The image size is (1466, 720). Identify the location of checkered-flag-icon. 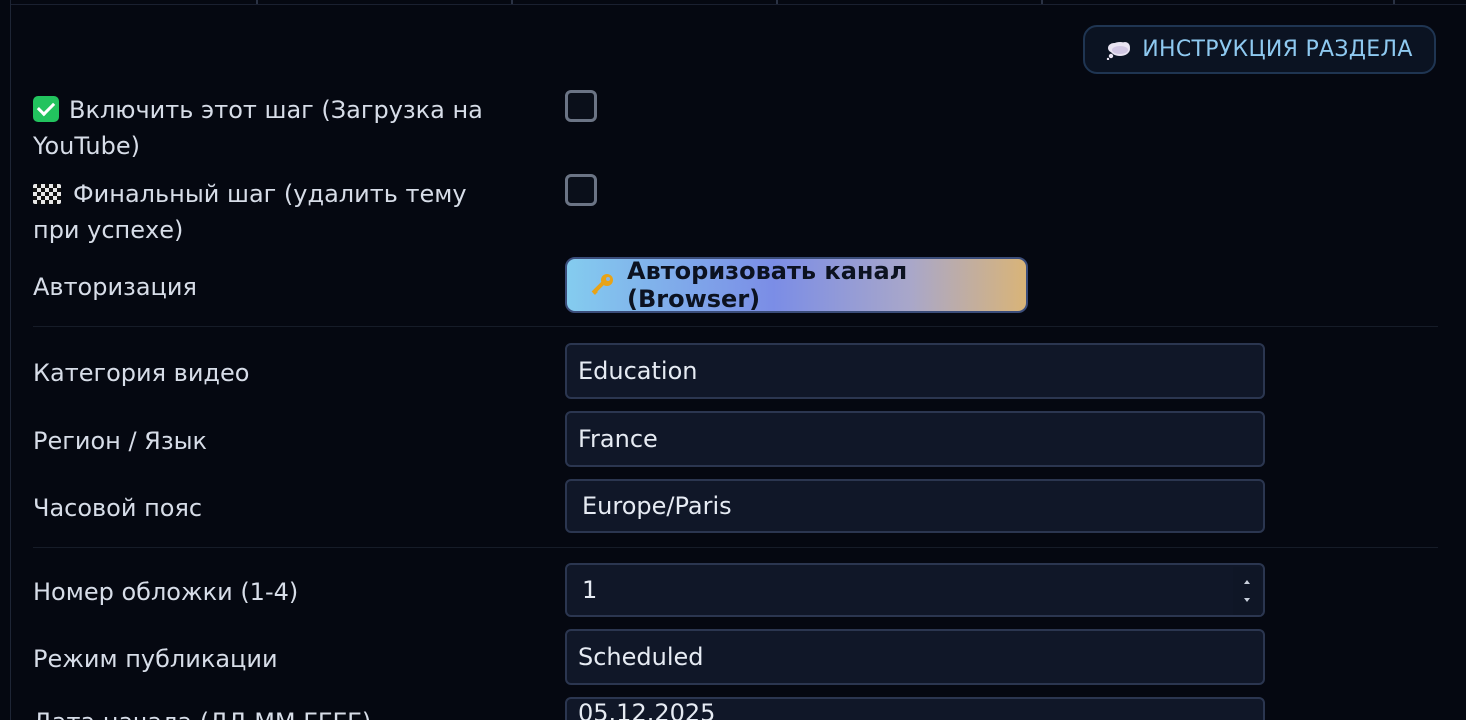
(47, 194).